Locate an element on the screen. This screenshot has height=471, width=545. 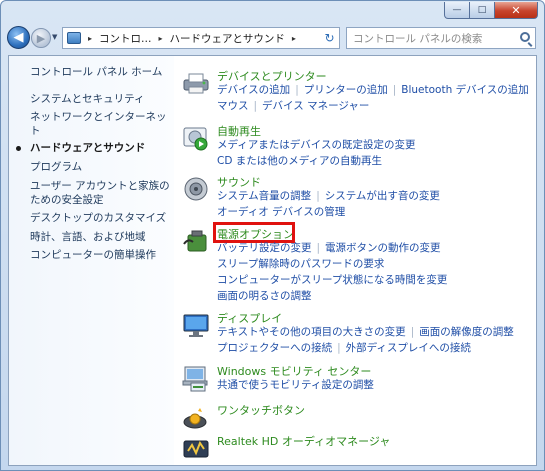
control-panel-icon is located at coordinates (74, 38).